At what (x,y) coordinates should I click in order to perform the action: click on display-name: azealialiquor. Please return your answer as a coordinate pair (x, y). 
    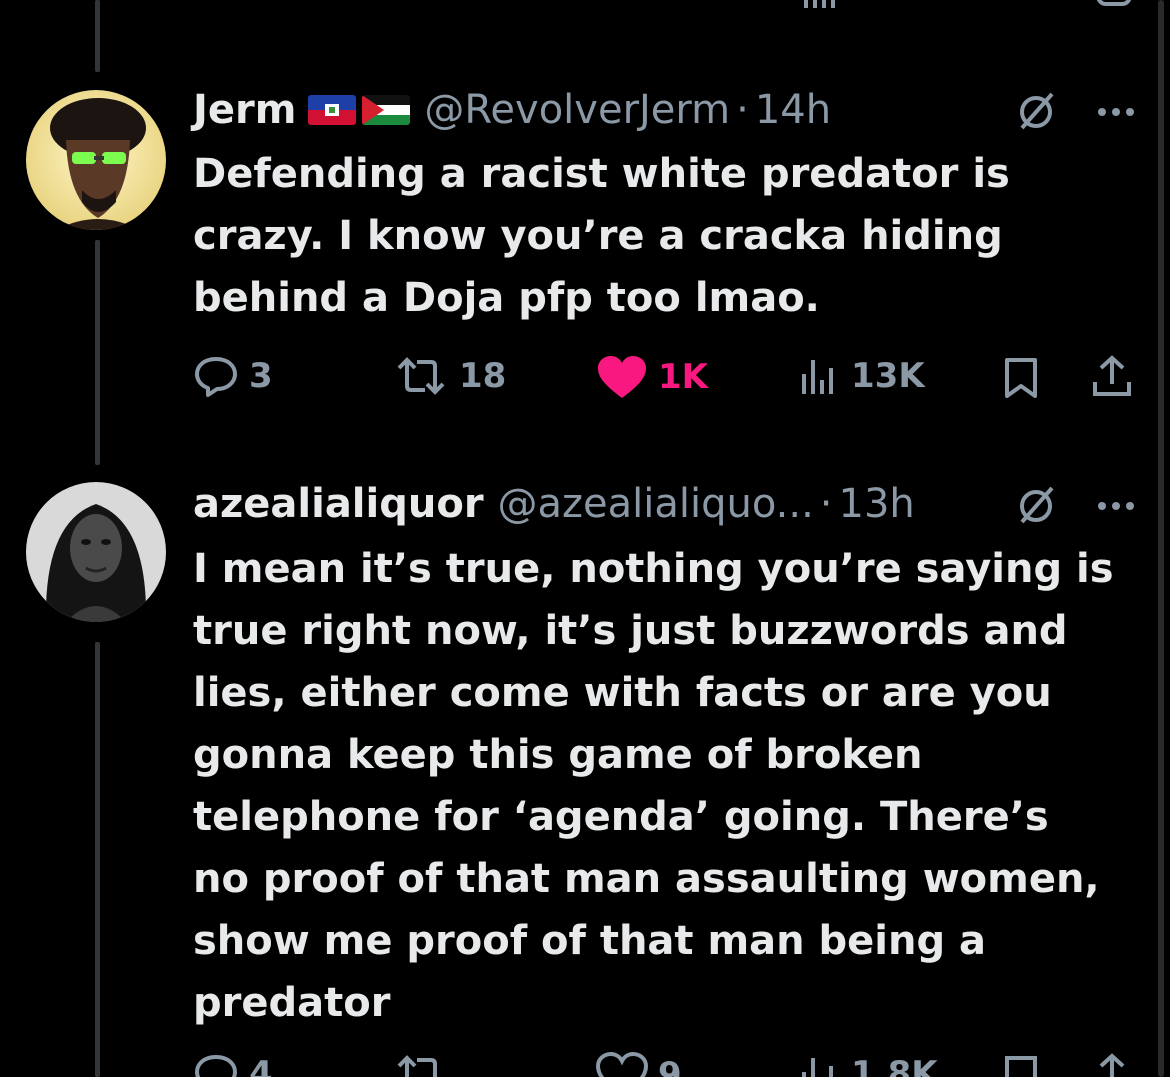
    Looking at the image, I should click on (338, 504).